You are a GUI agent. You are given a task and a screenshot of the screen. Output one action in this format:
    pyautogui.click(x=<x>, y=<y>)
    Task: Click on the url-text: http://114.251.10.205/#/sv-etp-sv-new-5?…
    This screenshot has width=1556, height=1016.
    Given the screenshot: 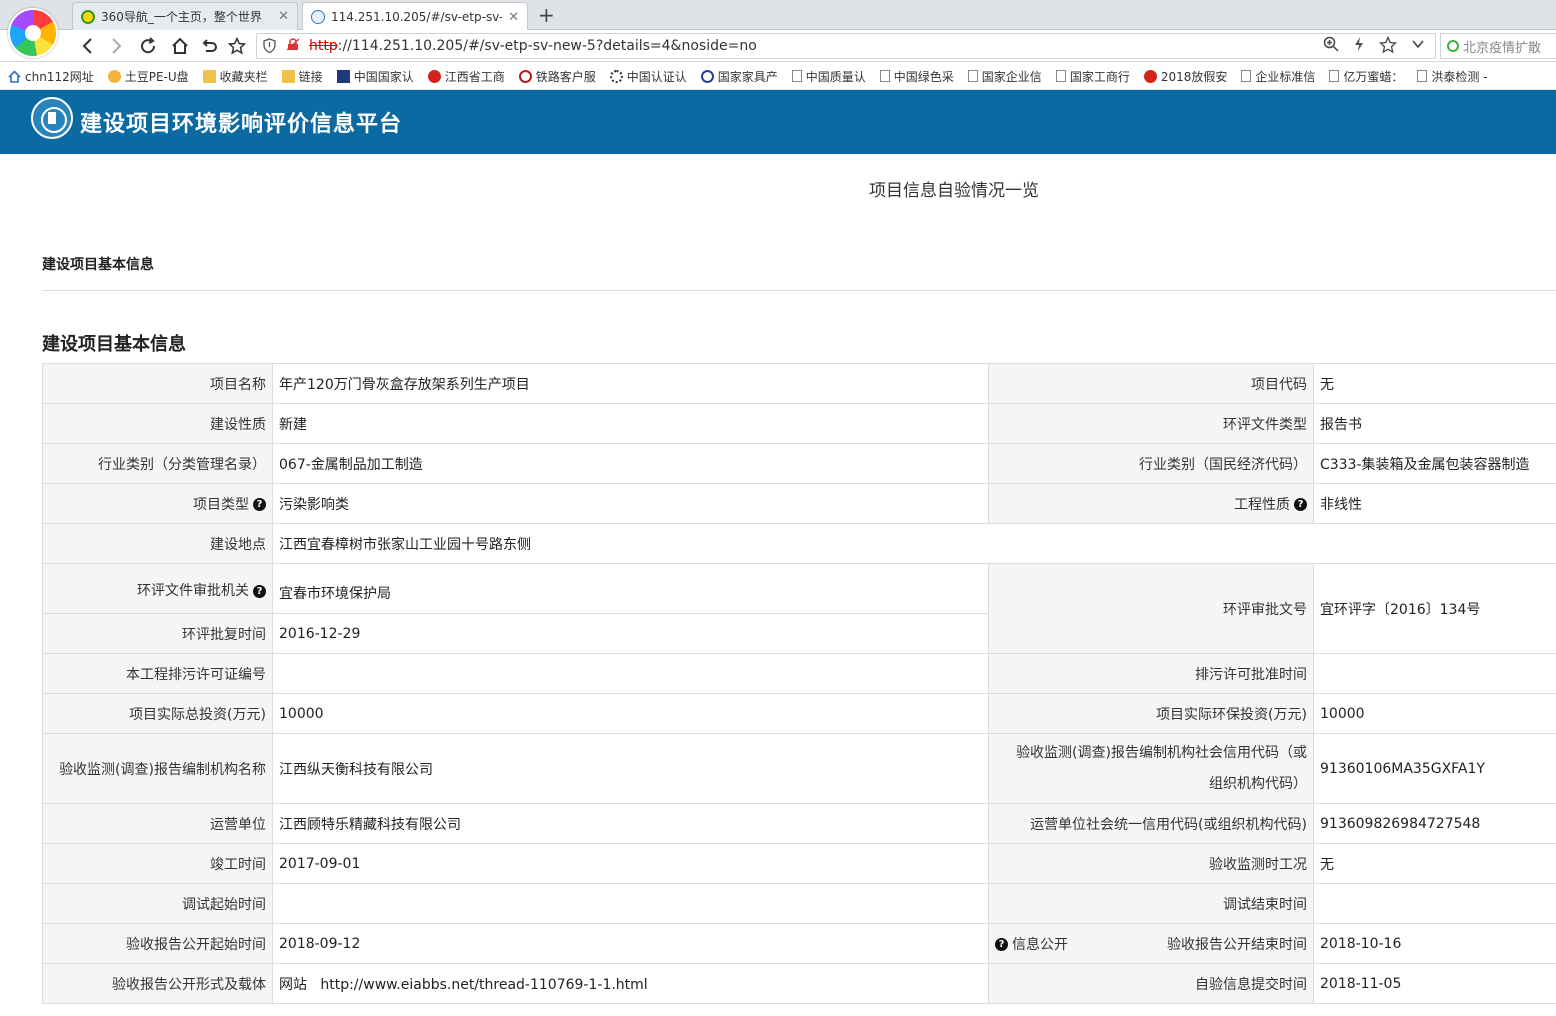 What is the action you would take?
    pyautogui.click(x=533, y=46)
    